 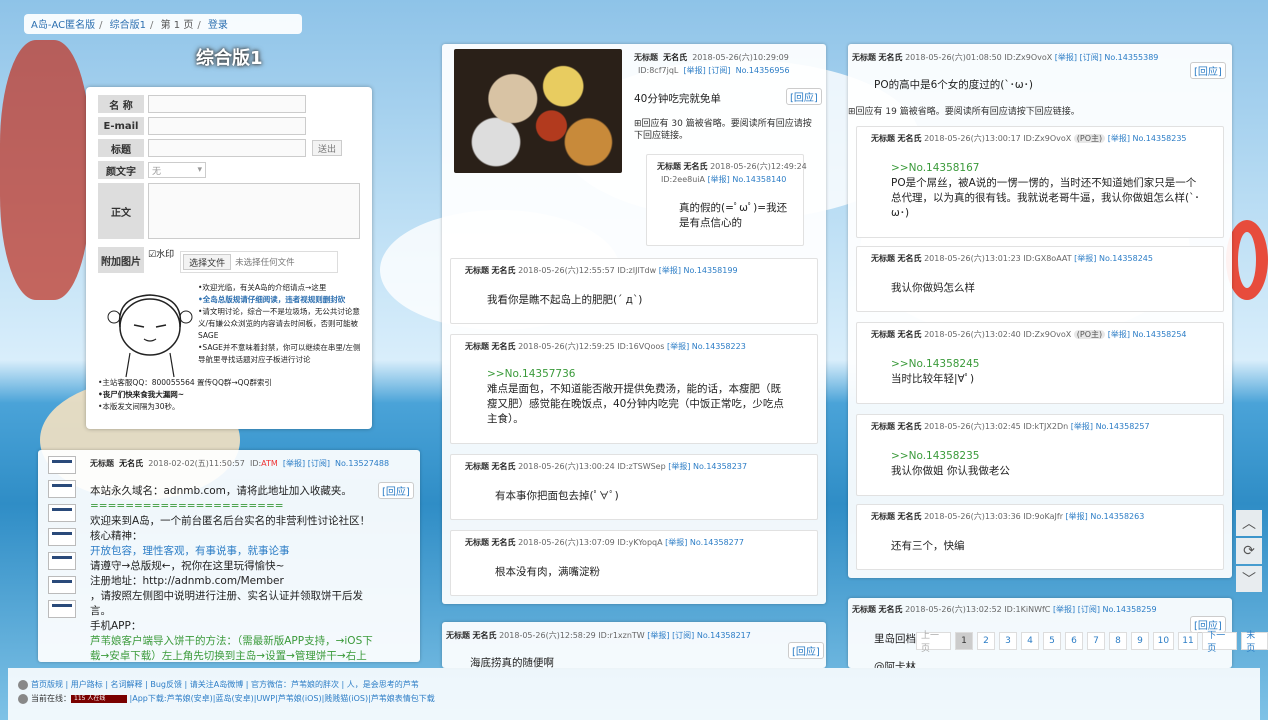 What do you see at coordinates (362, 463) in the screenshot?
I see `thread-number-link: No.13527488` at bounding box center [362, 463].